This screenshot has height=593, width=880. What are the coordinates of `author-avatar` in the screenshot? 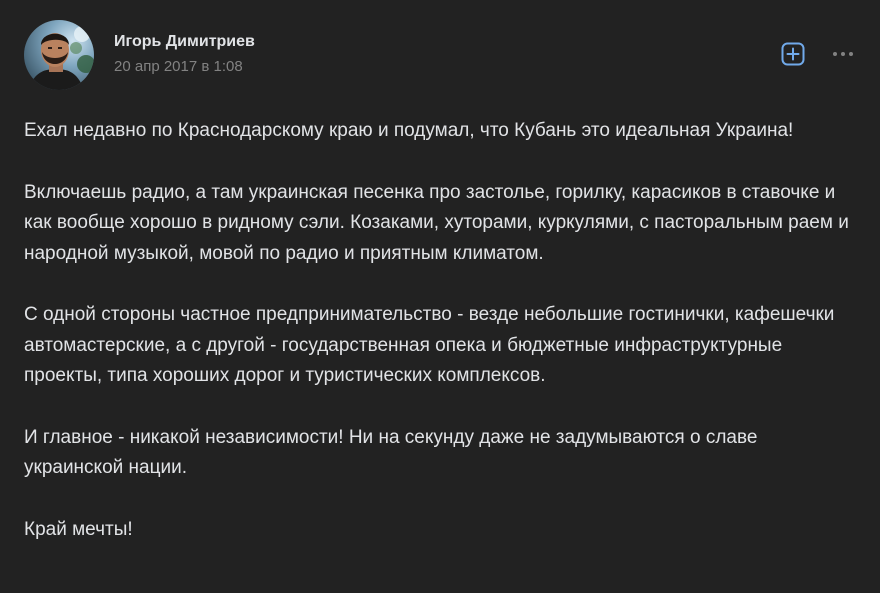 It's located at (59, 55).